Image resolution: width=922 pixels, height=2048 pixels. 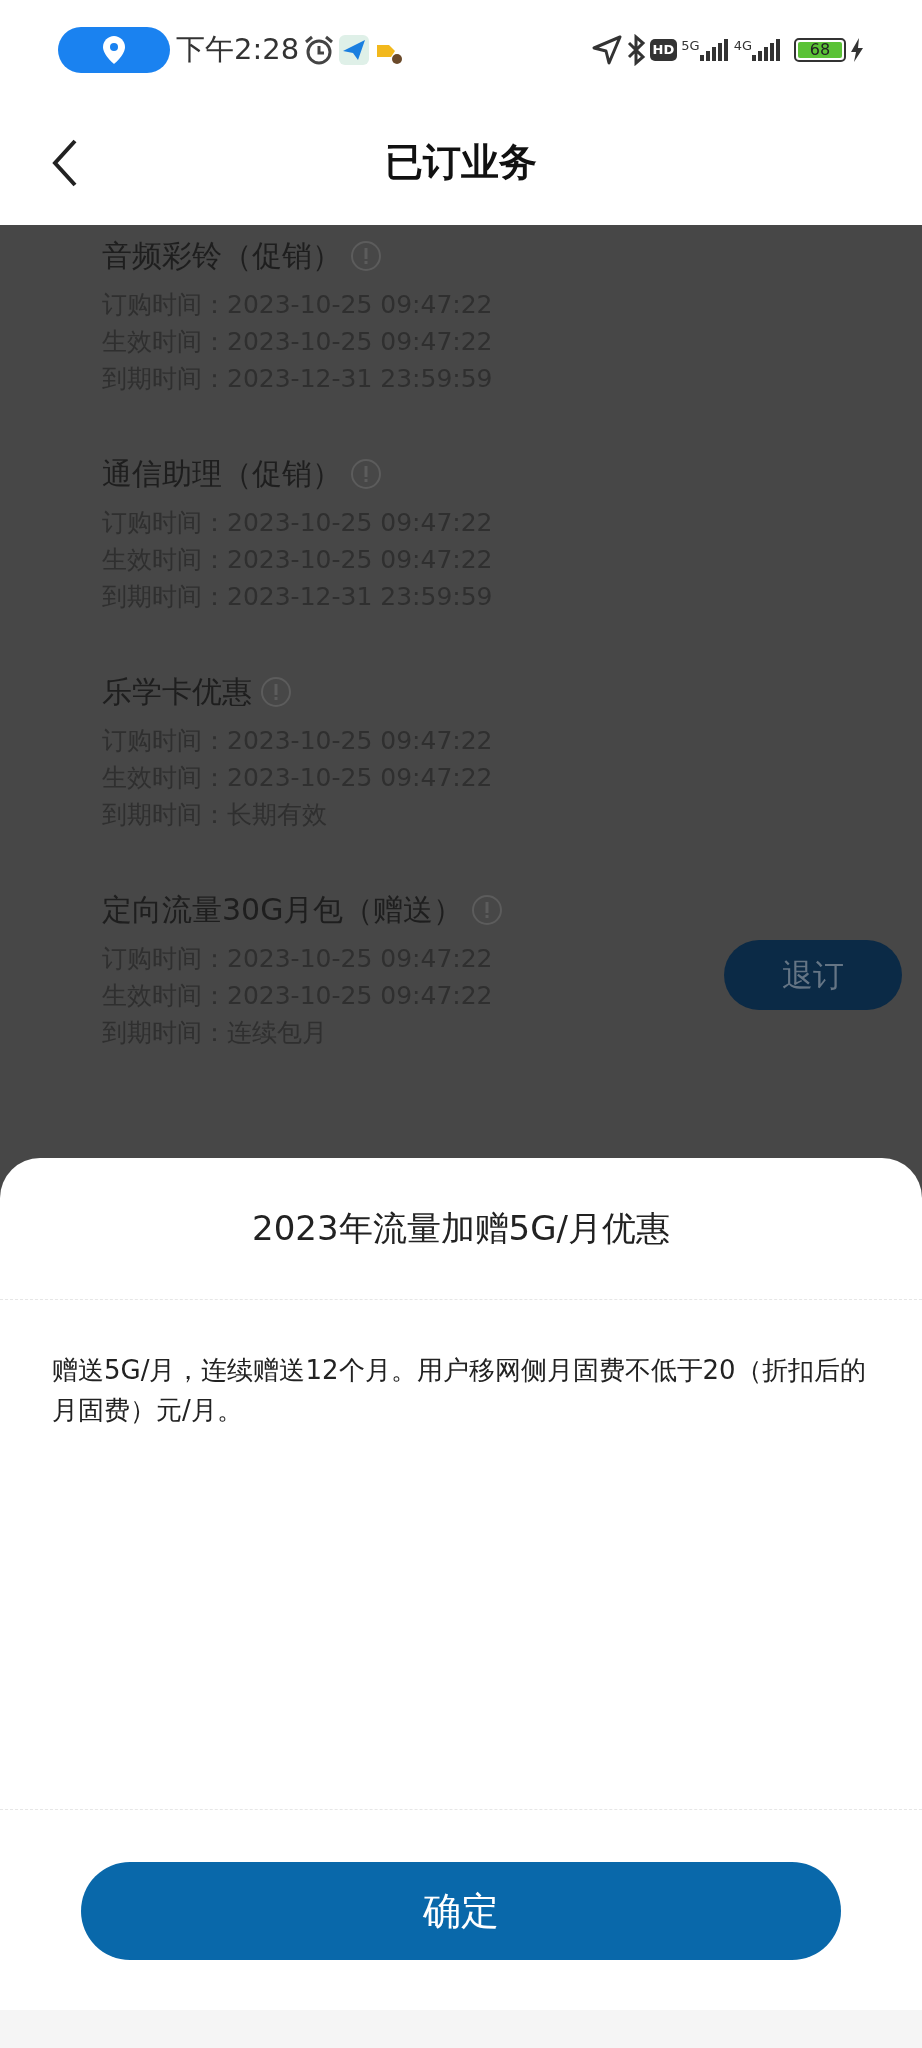 What do you see at coordinates (319, 50) in the screenshot?
I see `alarm-icon` at bounding box center [319, 50].